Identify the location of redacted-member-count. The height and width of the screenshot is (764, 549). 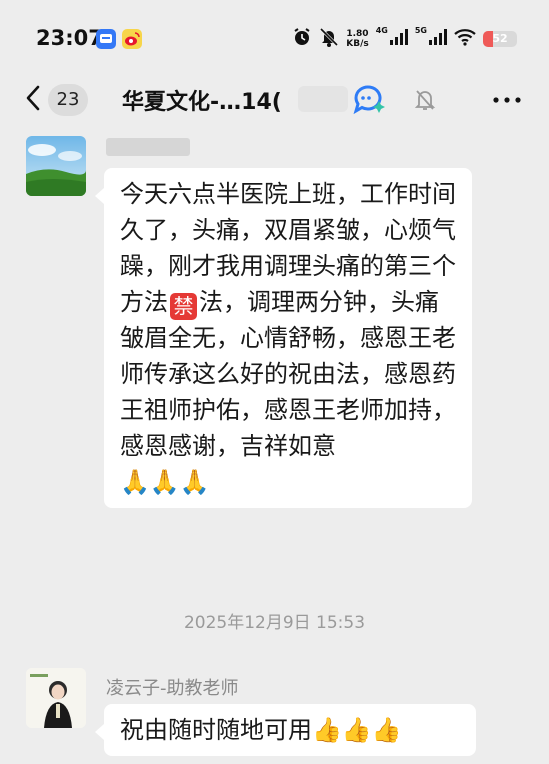
(323, 99).